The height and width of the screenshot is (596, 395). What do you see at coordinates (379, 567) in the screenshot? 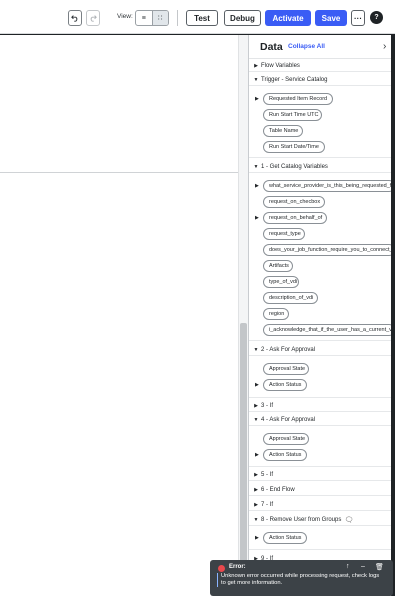
I see `trash-icon: 🗑` at bounding box center [379, 567].